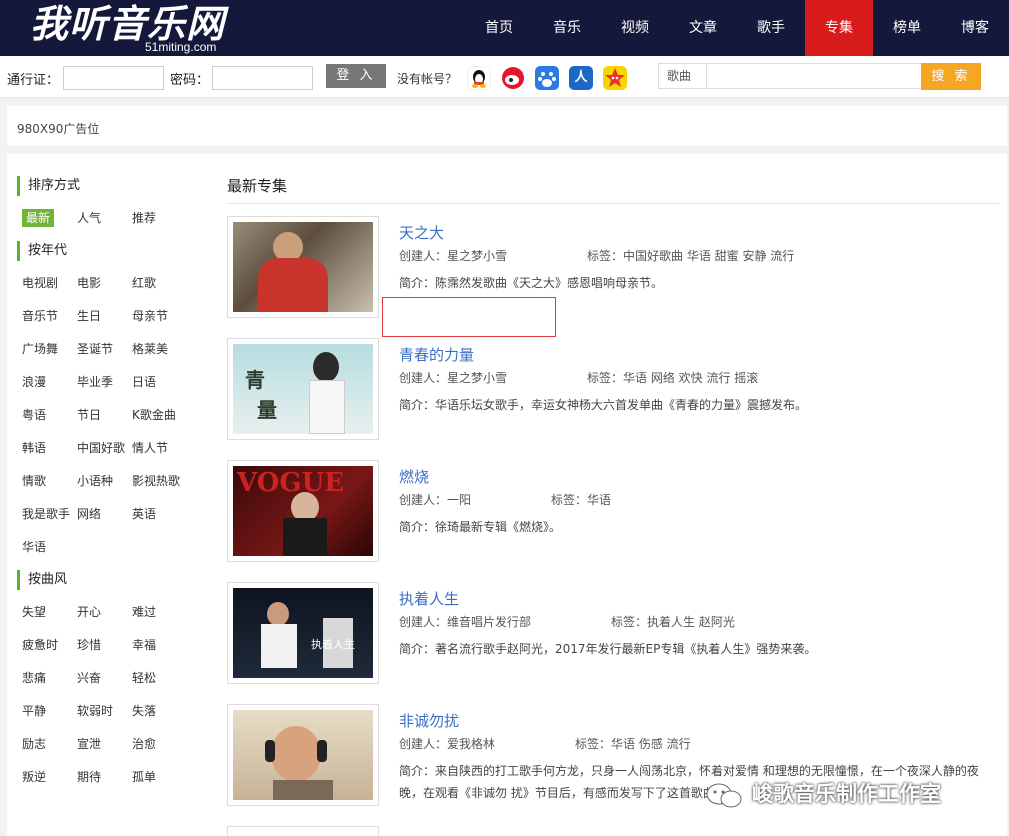 The height and width of the screenshot is (836, 1009). I want to click on year-option: 中国好歌, so click(99, 448).